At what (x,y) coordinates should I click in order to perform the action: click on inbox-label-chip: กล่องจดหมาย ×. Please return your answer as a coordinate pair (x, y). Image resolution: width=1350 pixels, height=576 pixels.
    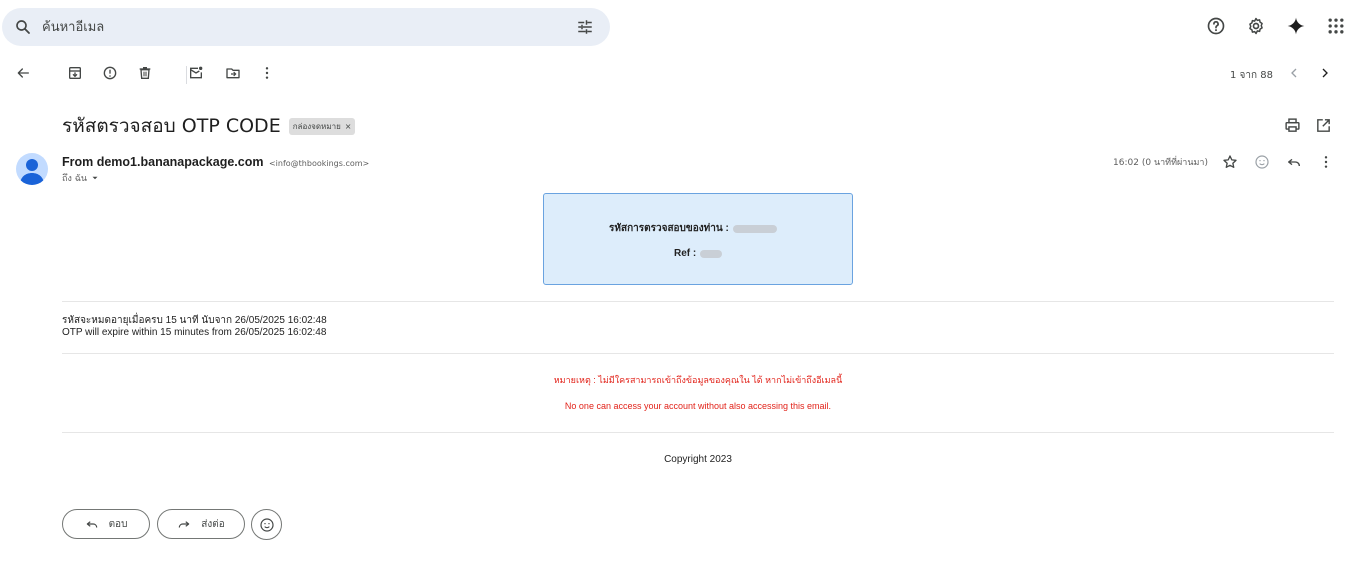
    Looking at the image, I should click on (322, 126).